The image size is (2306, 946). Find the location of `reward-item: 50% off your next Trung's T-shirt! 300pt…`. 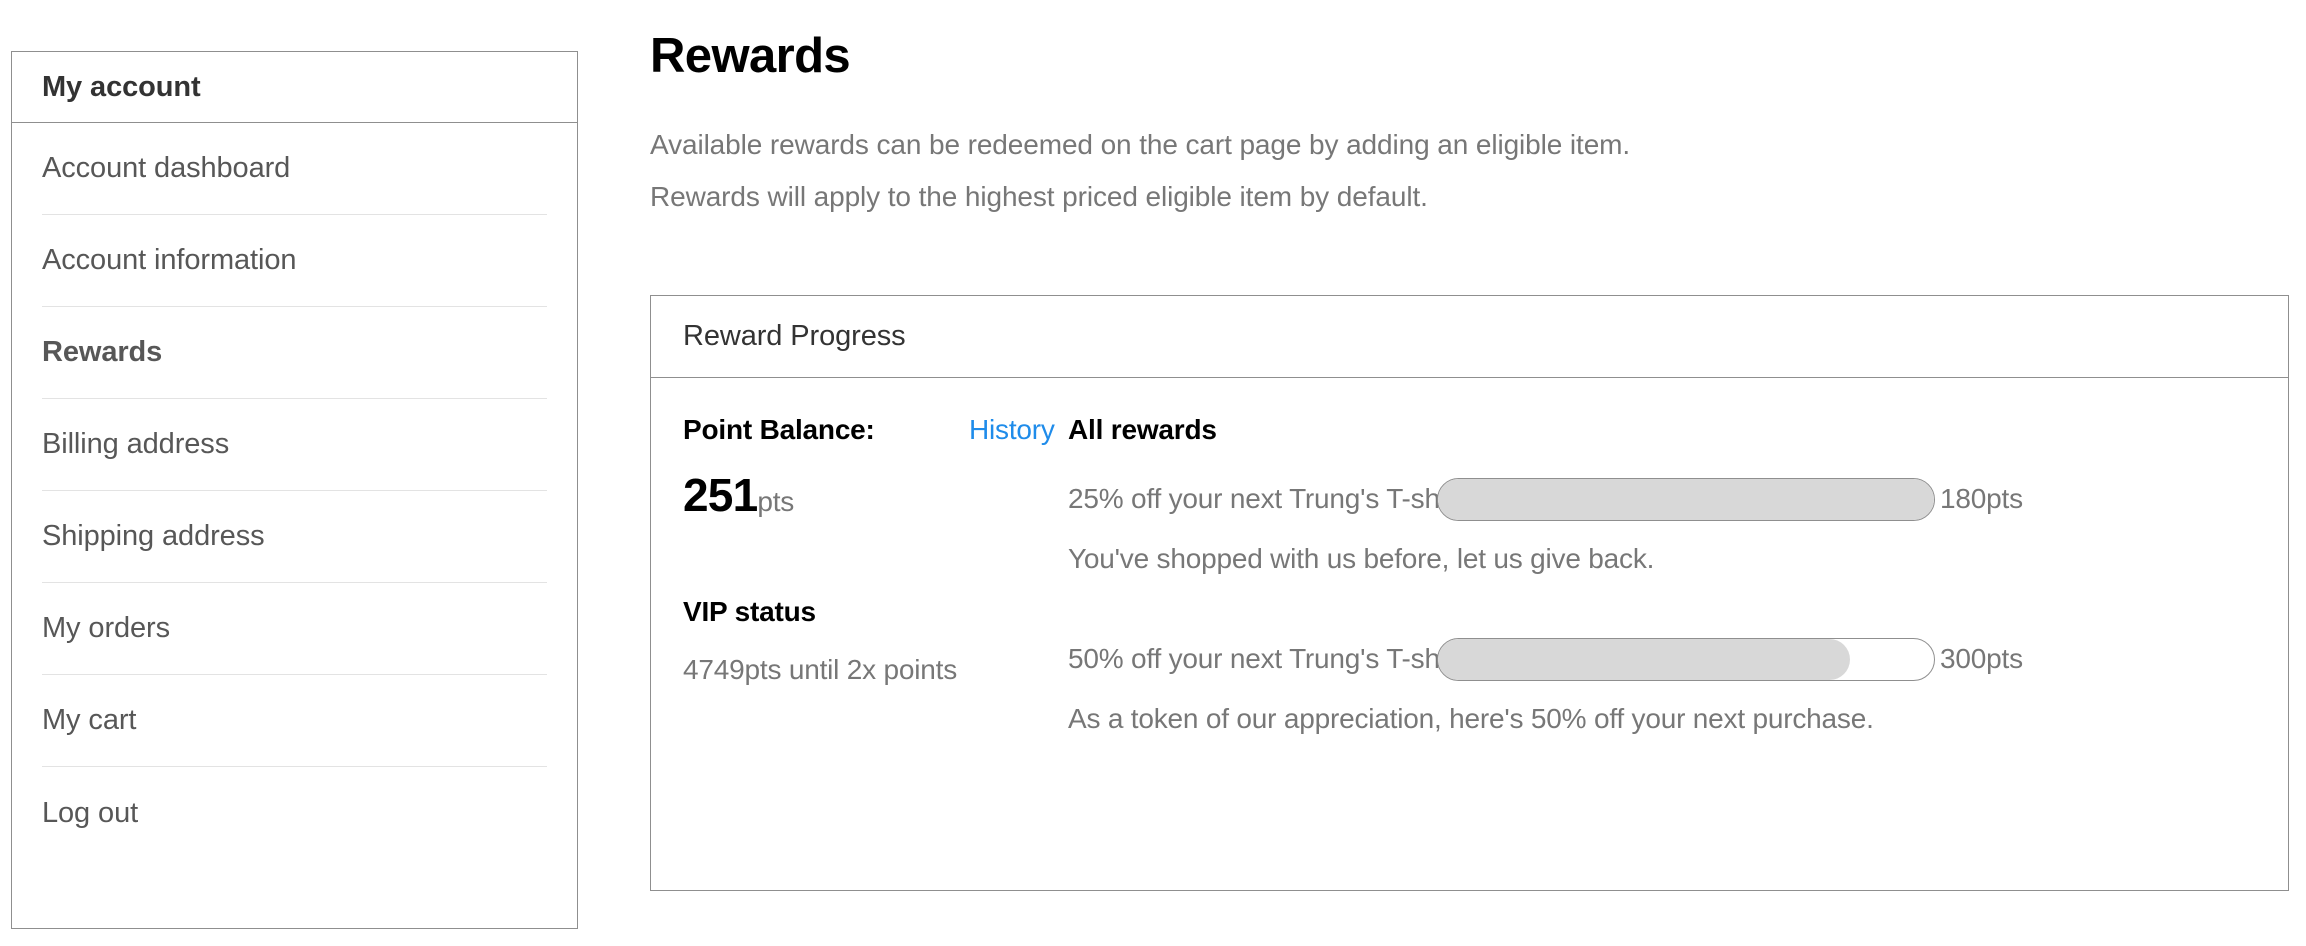

reward-item: 50% off your next Trung's T-shirt! 300pt… is located at coordinates (1678, 686).